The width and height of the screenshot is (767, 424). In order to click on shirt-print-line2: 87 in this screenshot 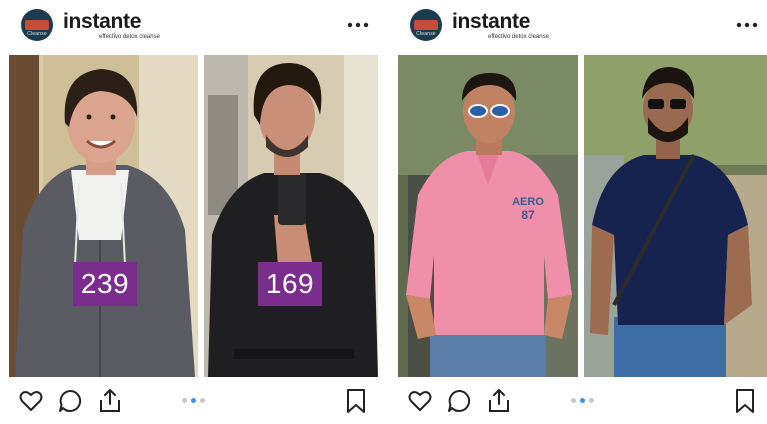, I will do `click(528, 215)`.